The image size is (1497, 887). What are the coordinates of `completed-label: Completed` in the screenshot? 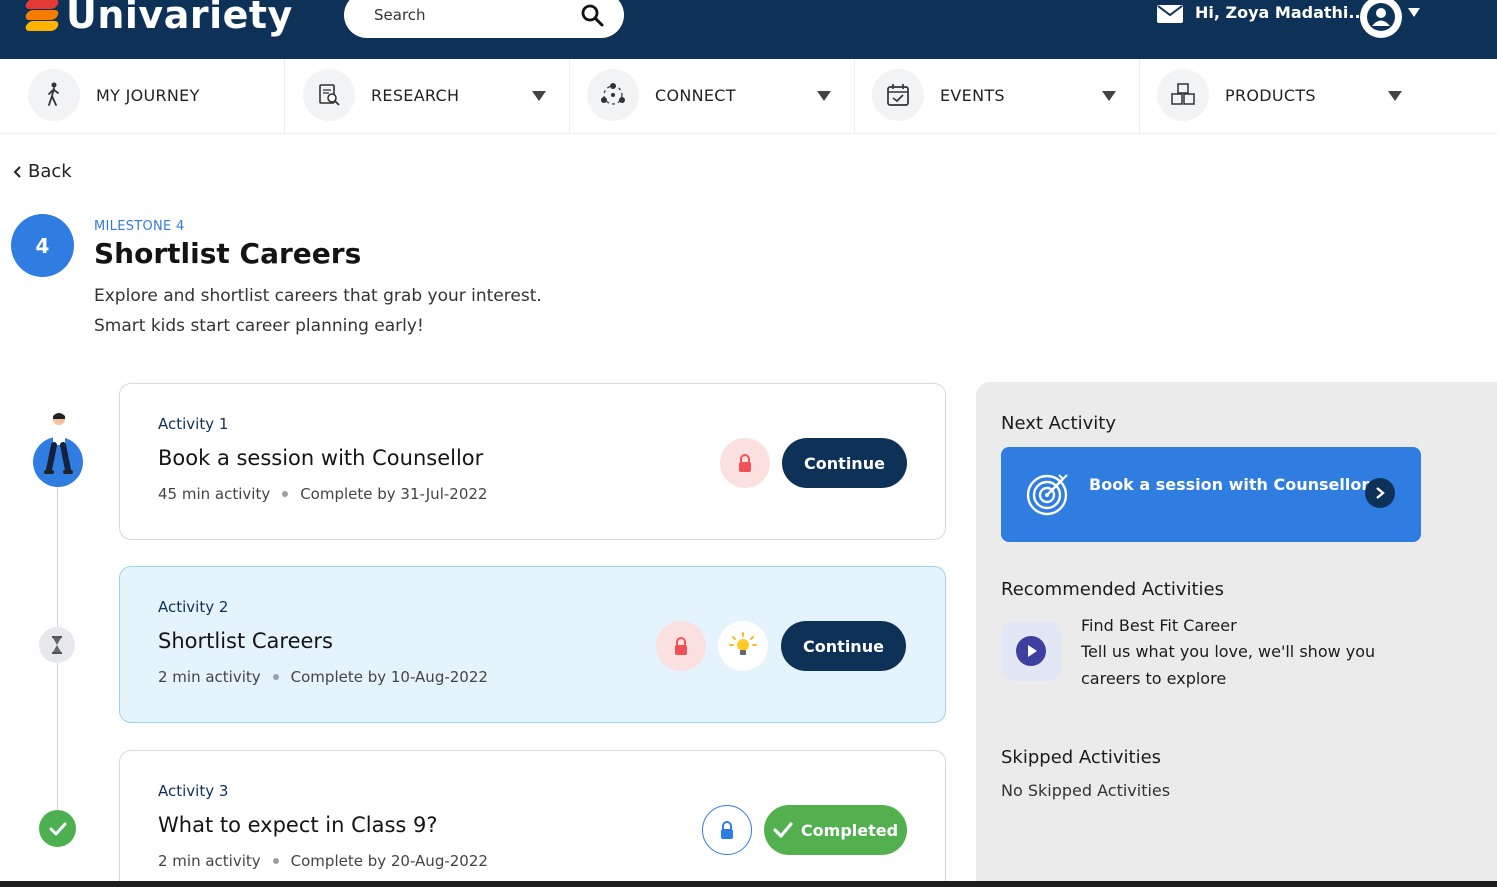 It's located at (849, 830).